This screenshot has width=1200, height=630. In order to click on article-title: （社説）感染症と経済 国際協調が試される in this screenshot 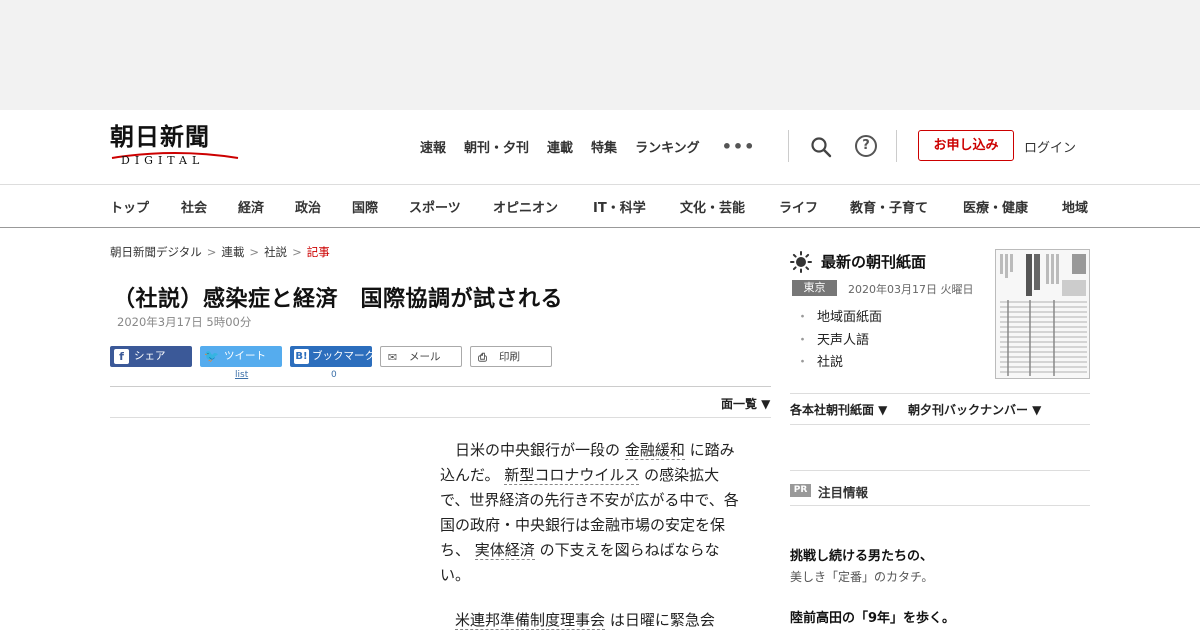, I will do `click(338, 299)`.